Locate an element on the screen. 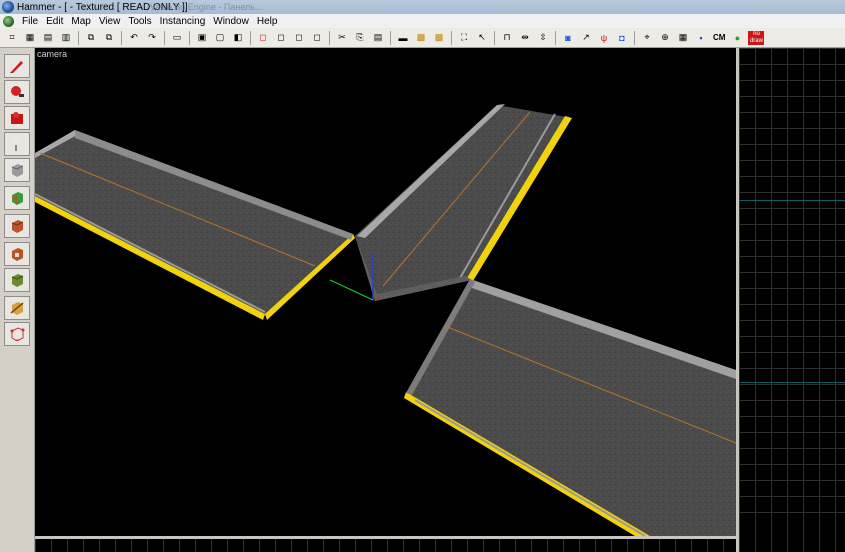  compass-icon: ⌖ is located at coordinates (647, 38).